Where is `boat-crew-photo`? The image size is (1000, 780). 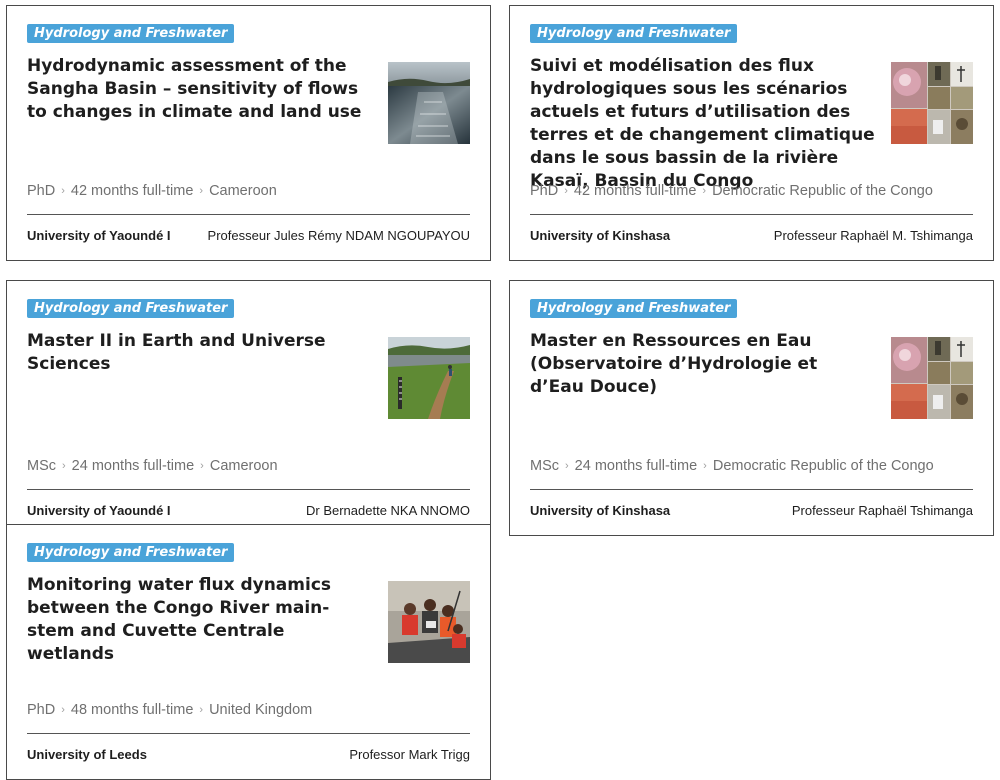 boat-crew-photo is located at coordinates (429, 622).